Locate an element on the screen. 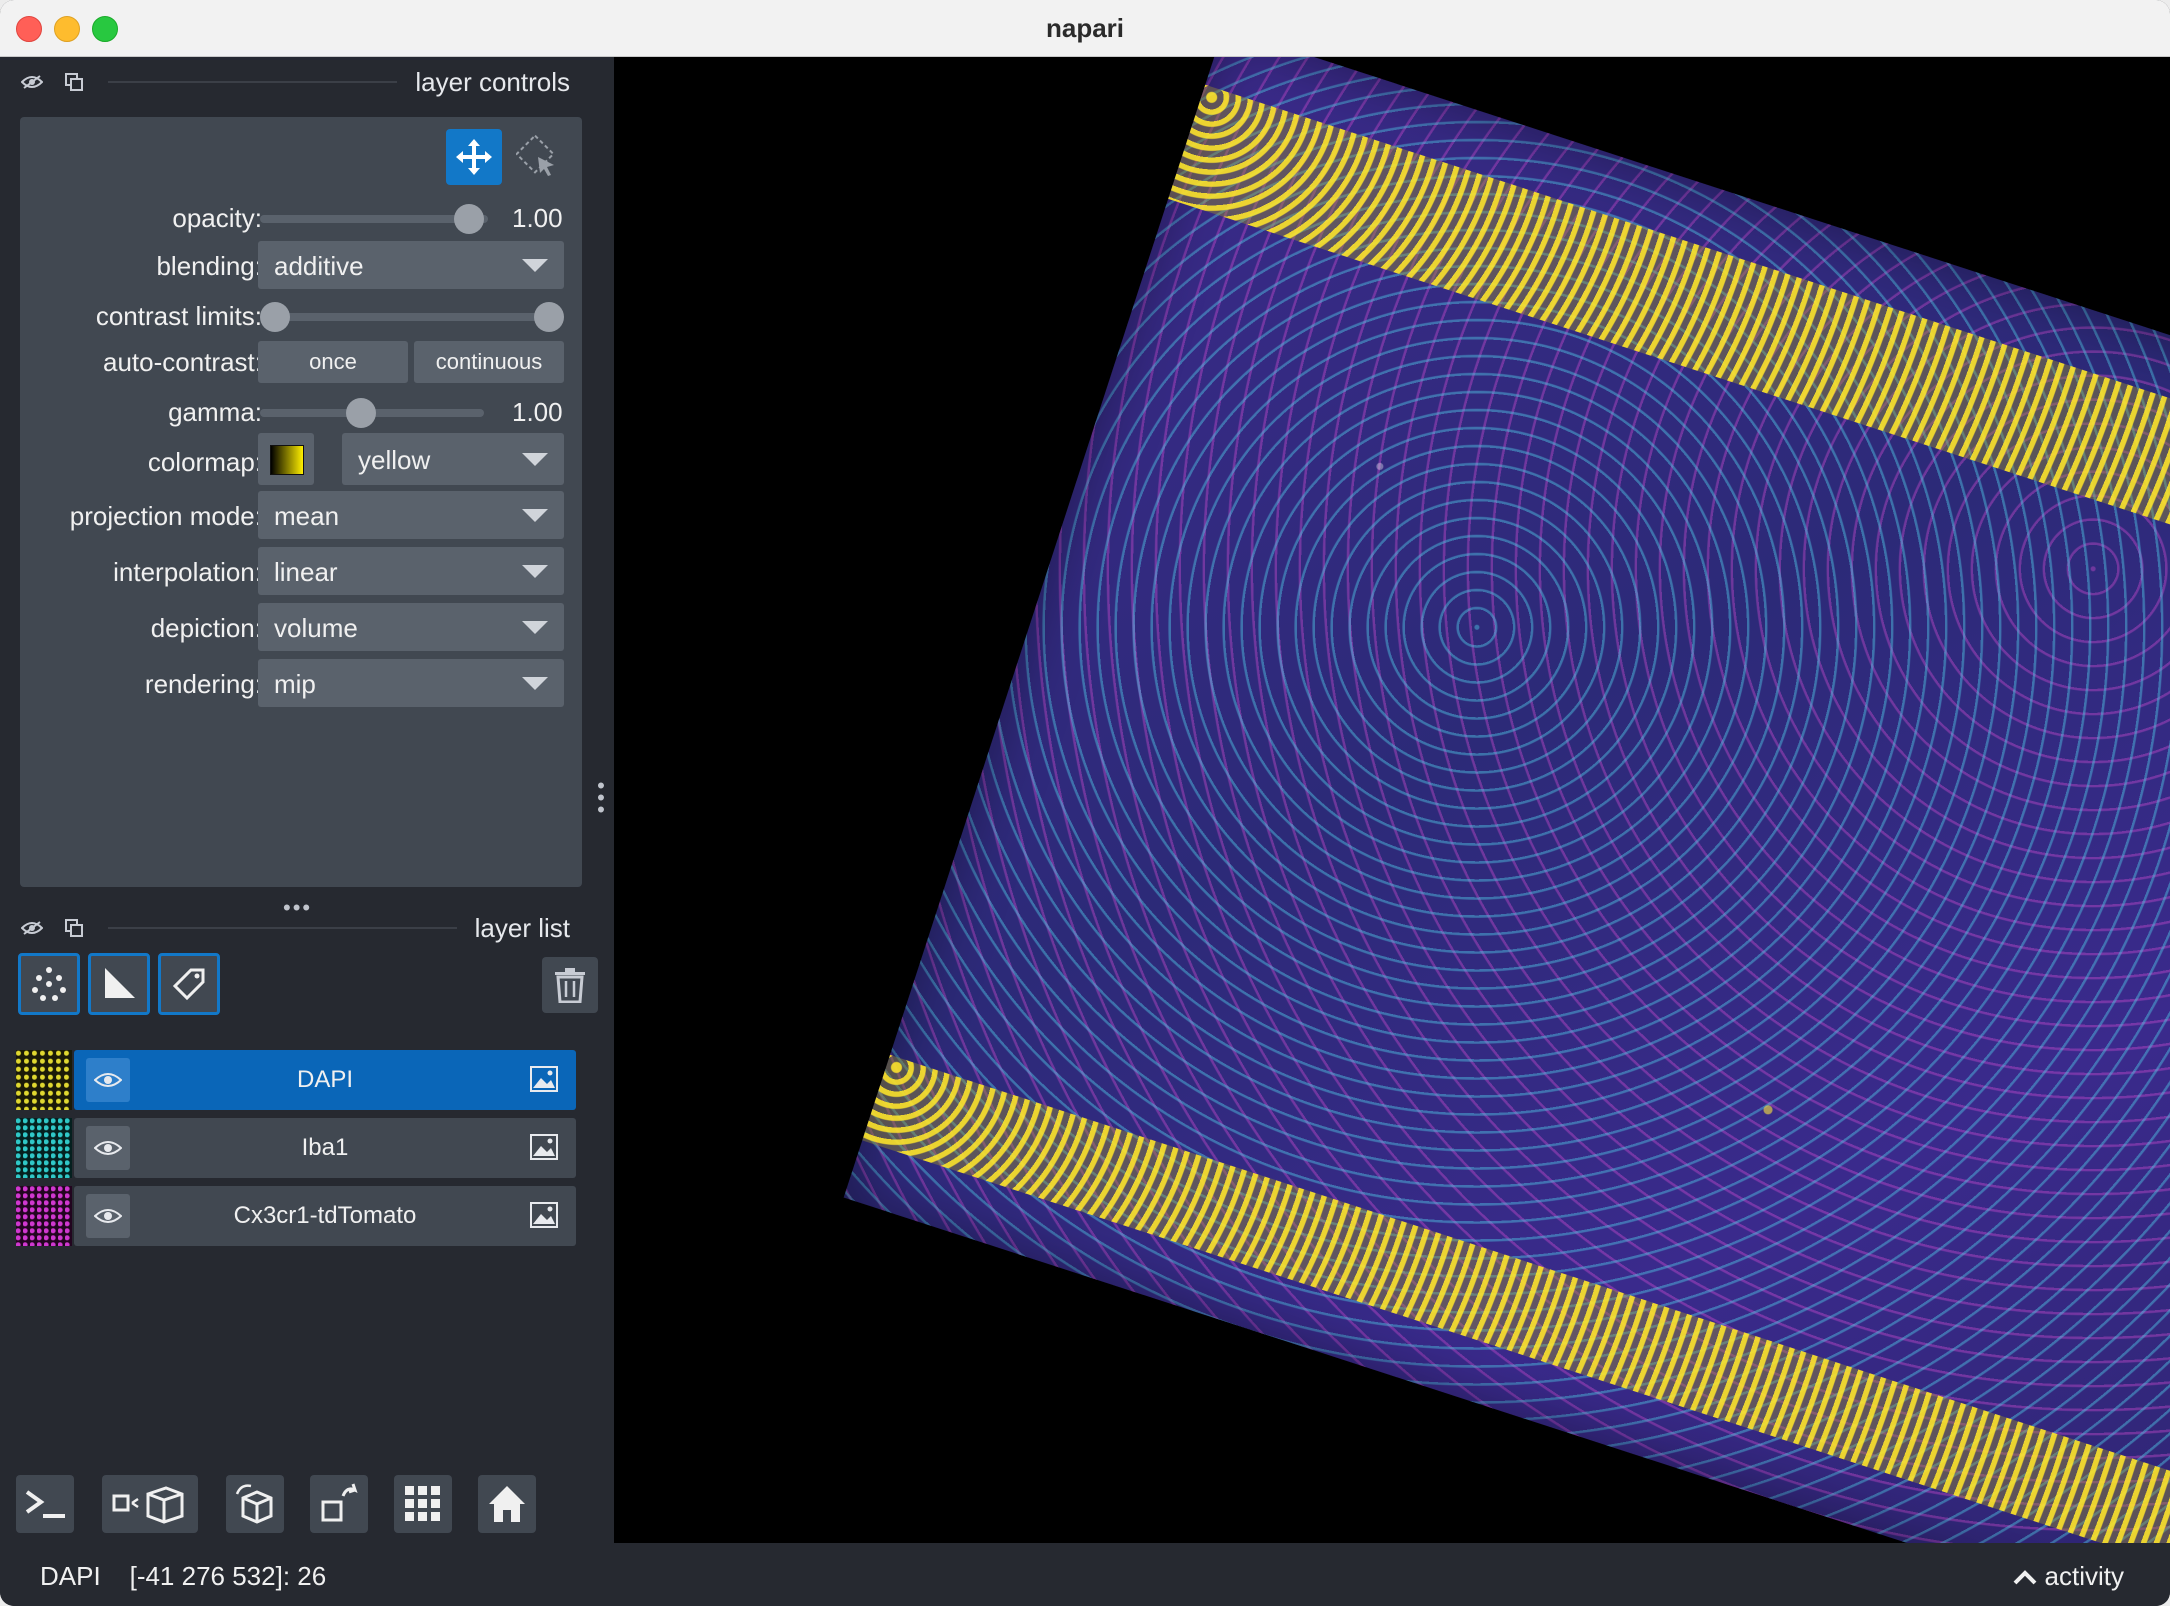  gamma-value: 1.00 is located at coordinates (537, 412).